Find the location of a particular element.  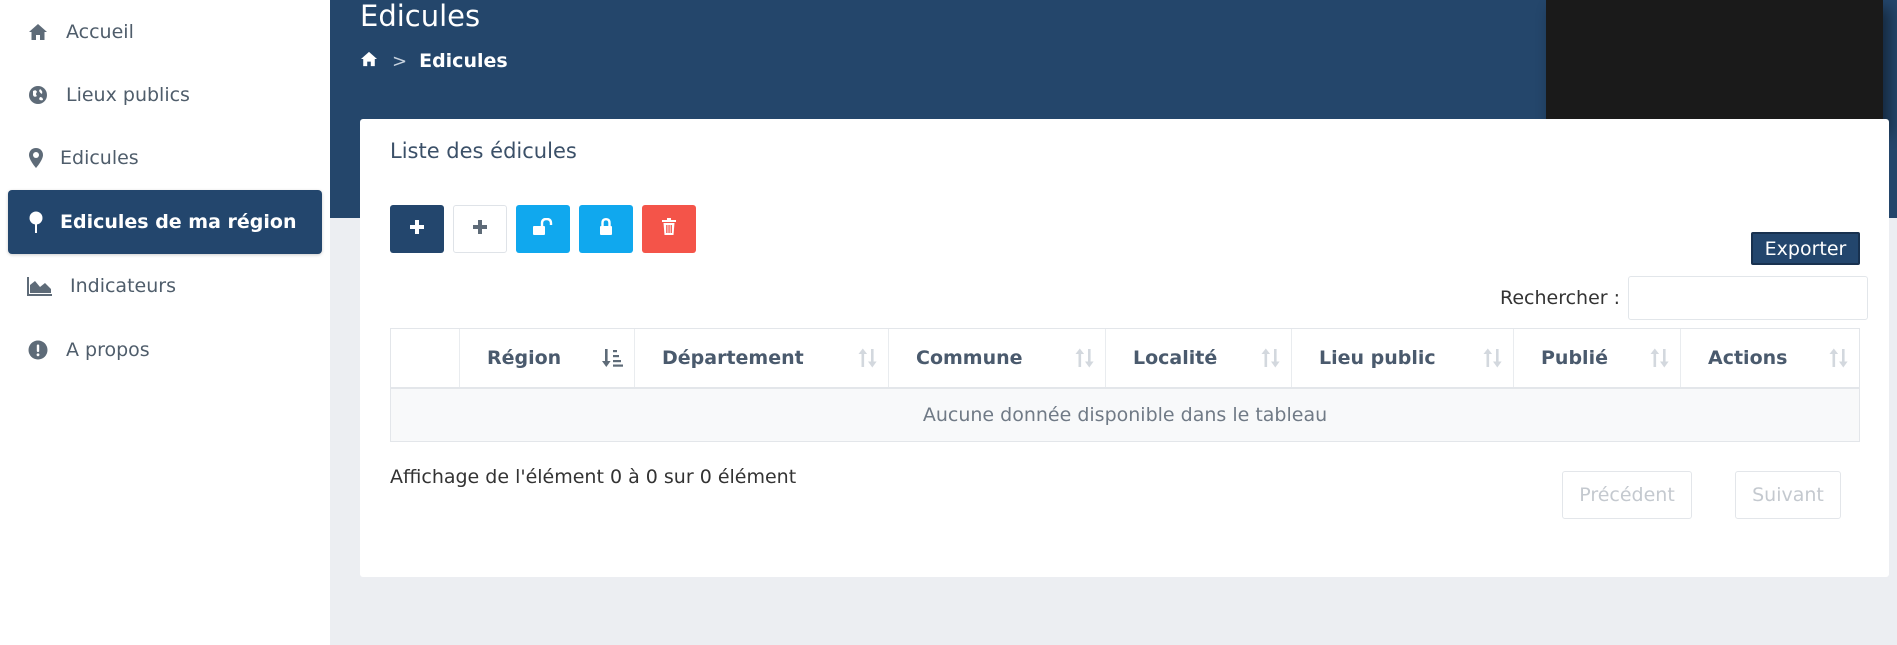

sidebar-item-a-propos: A propos is located at coordinates (165, 350).